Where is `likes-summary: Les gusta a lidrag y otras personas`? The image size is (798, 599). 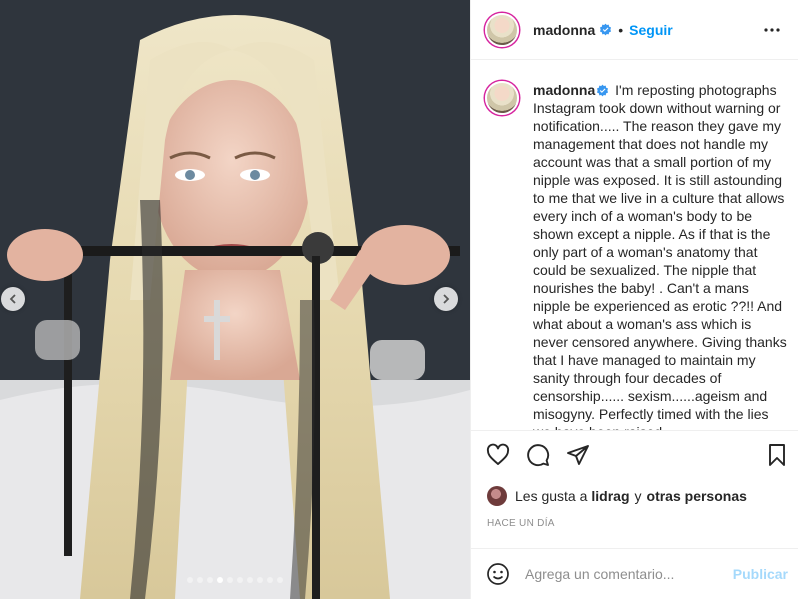 likes-summary: Les gusta a lidrag y otras personas is located at coordinates (617, 496).